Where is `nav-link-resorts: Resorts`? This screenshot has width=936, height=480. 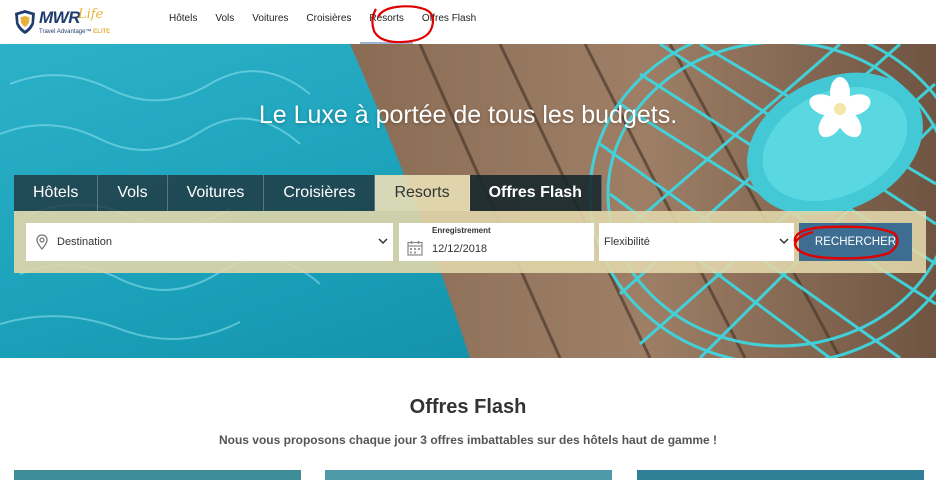 nav-link-resorts: Resorts is located at coordinates (386, 22).